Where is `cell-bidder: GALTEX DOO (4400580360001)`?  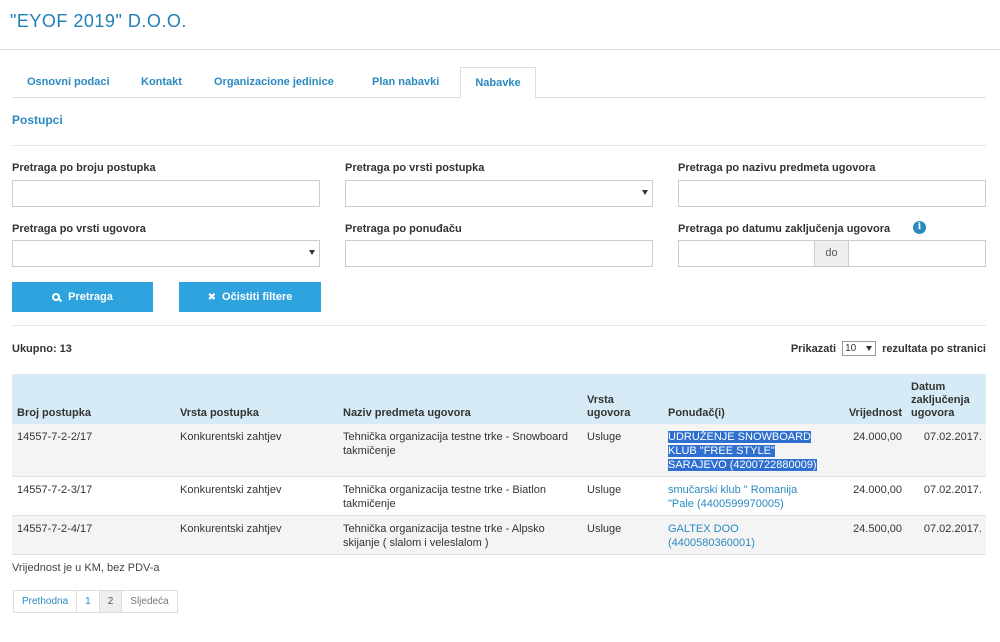
cell-bidder: GALTEX DOO (4400580360001) is located at coordinates (744, 535).